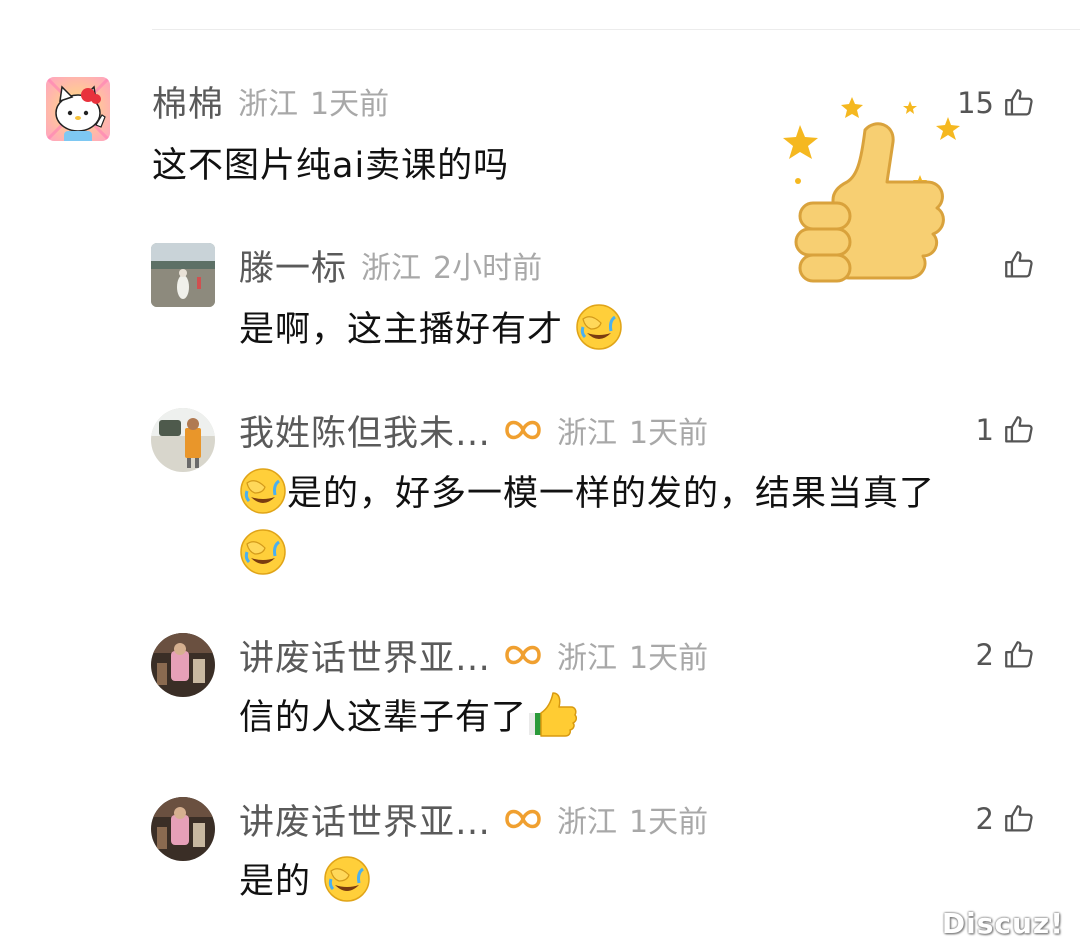 Image resolution: width=1080 pixels, height=950 pixels. What do you see at coordinates (553, 714) in the screenshot?
I see `thumbs-up-emoji` at bounding box center [553, 714].